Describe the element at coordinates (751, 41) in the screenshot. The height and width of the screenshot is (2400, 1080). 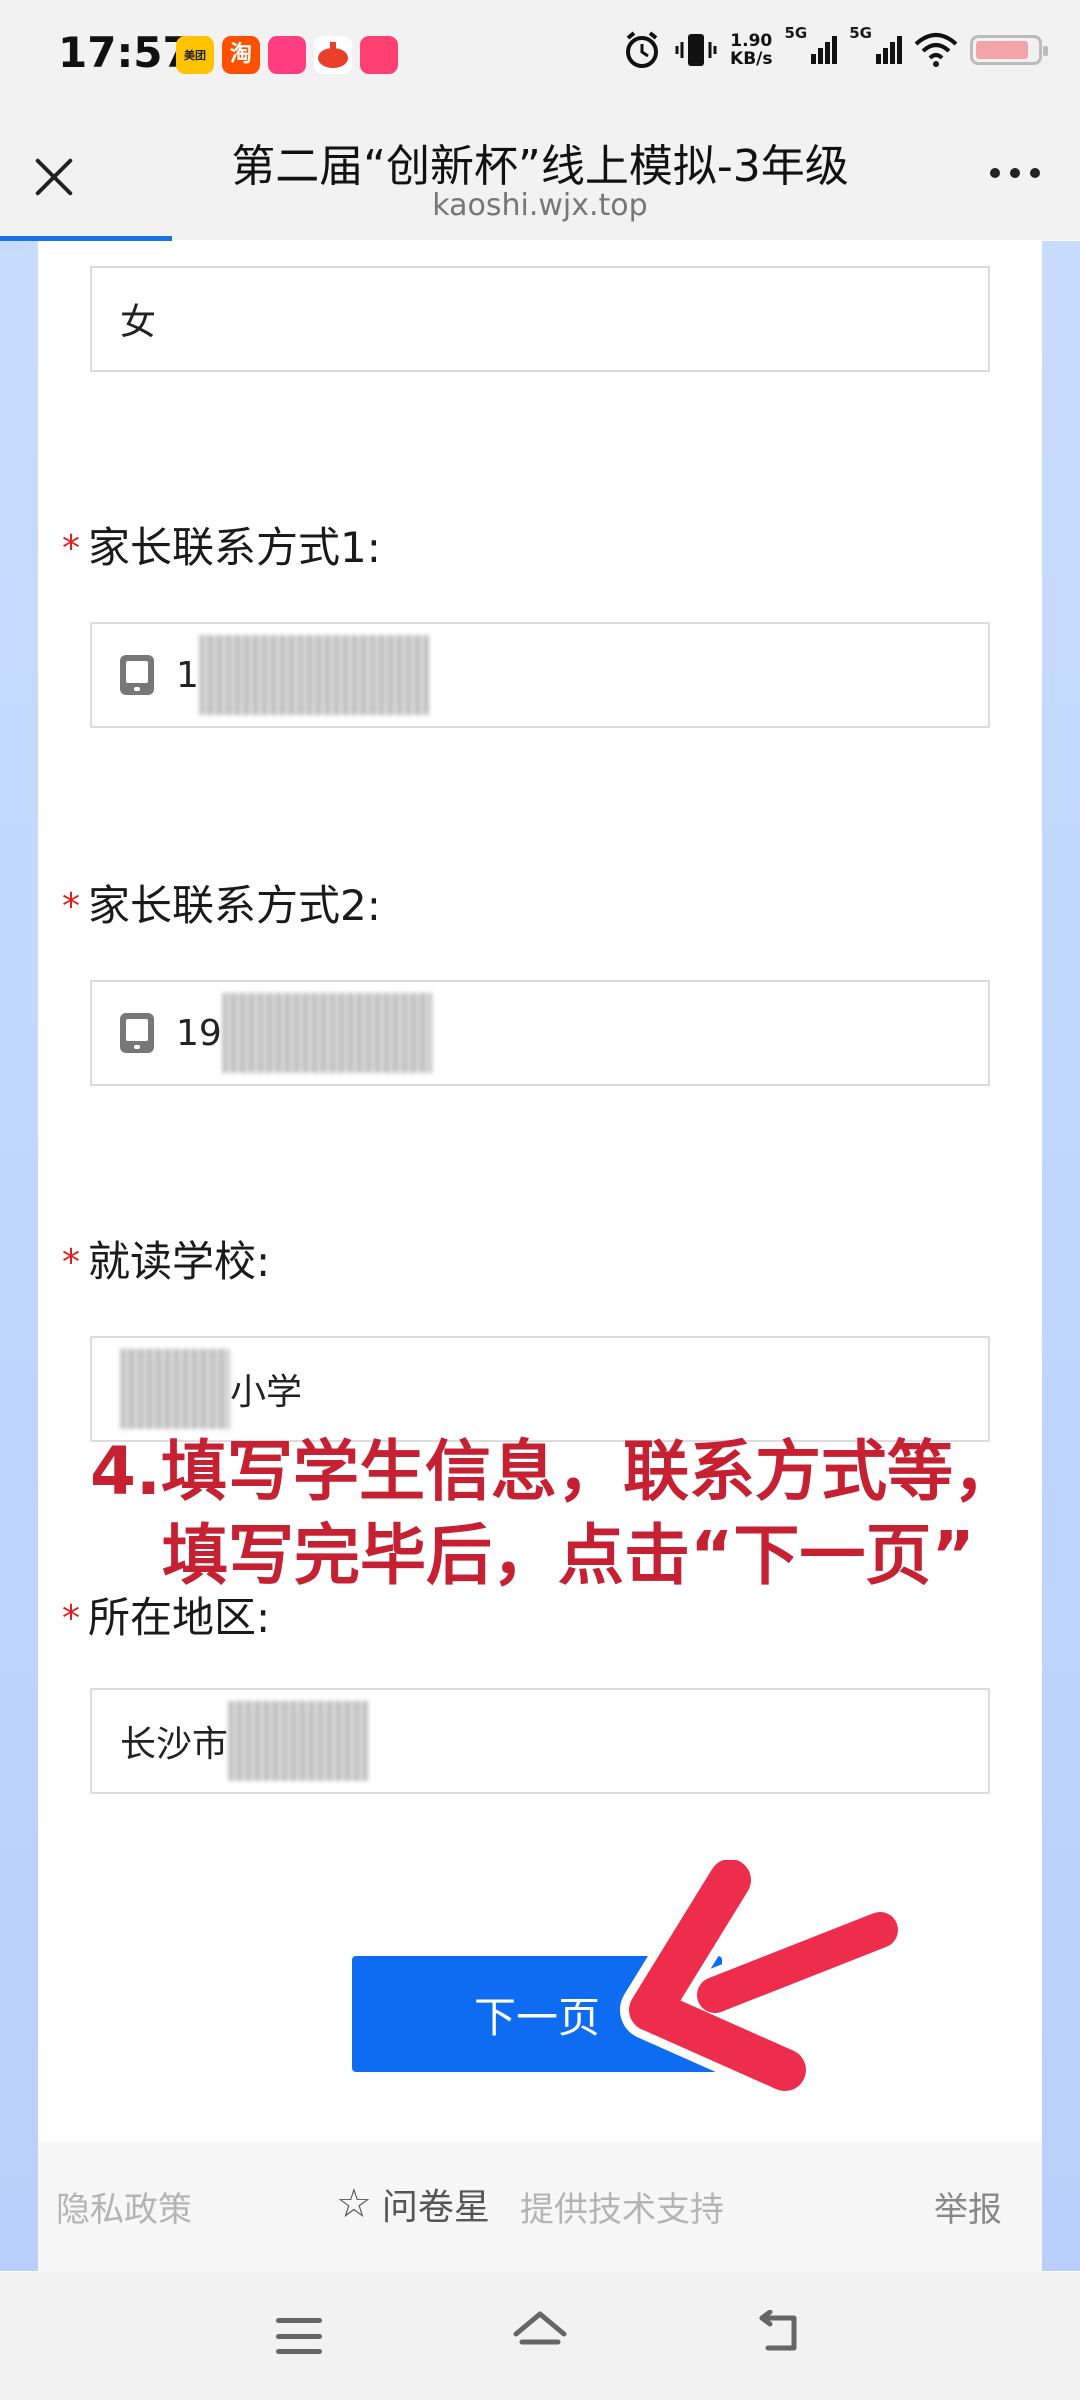
I see `net-speed-value: 1.90` at that location.